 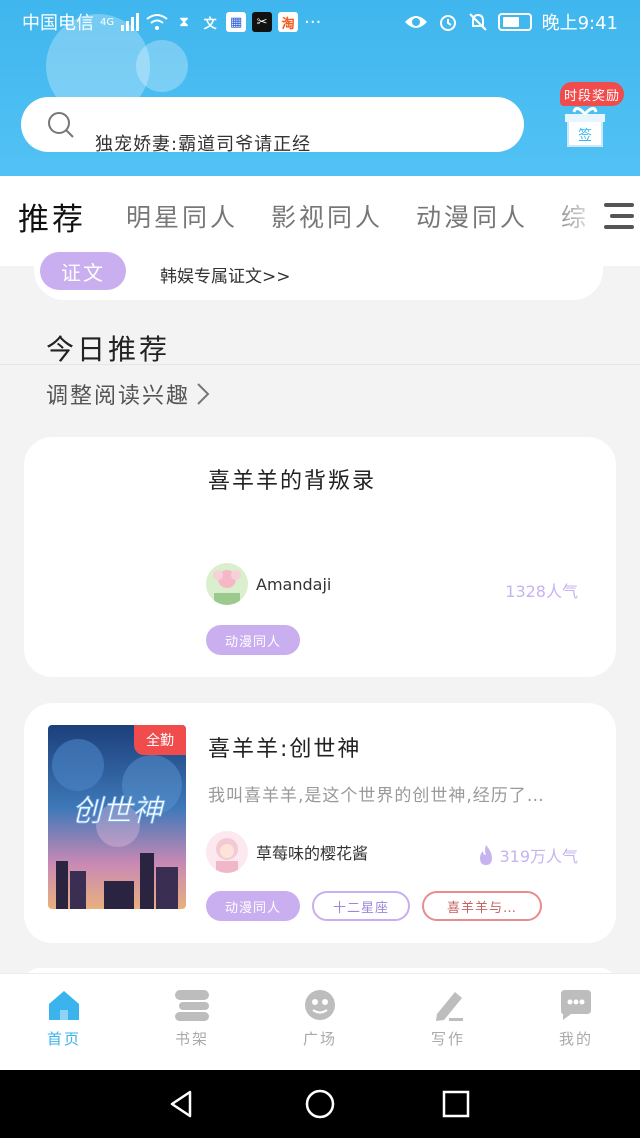 I want to click on nav-write: 写作, so click(x=448, y=1018).